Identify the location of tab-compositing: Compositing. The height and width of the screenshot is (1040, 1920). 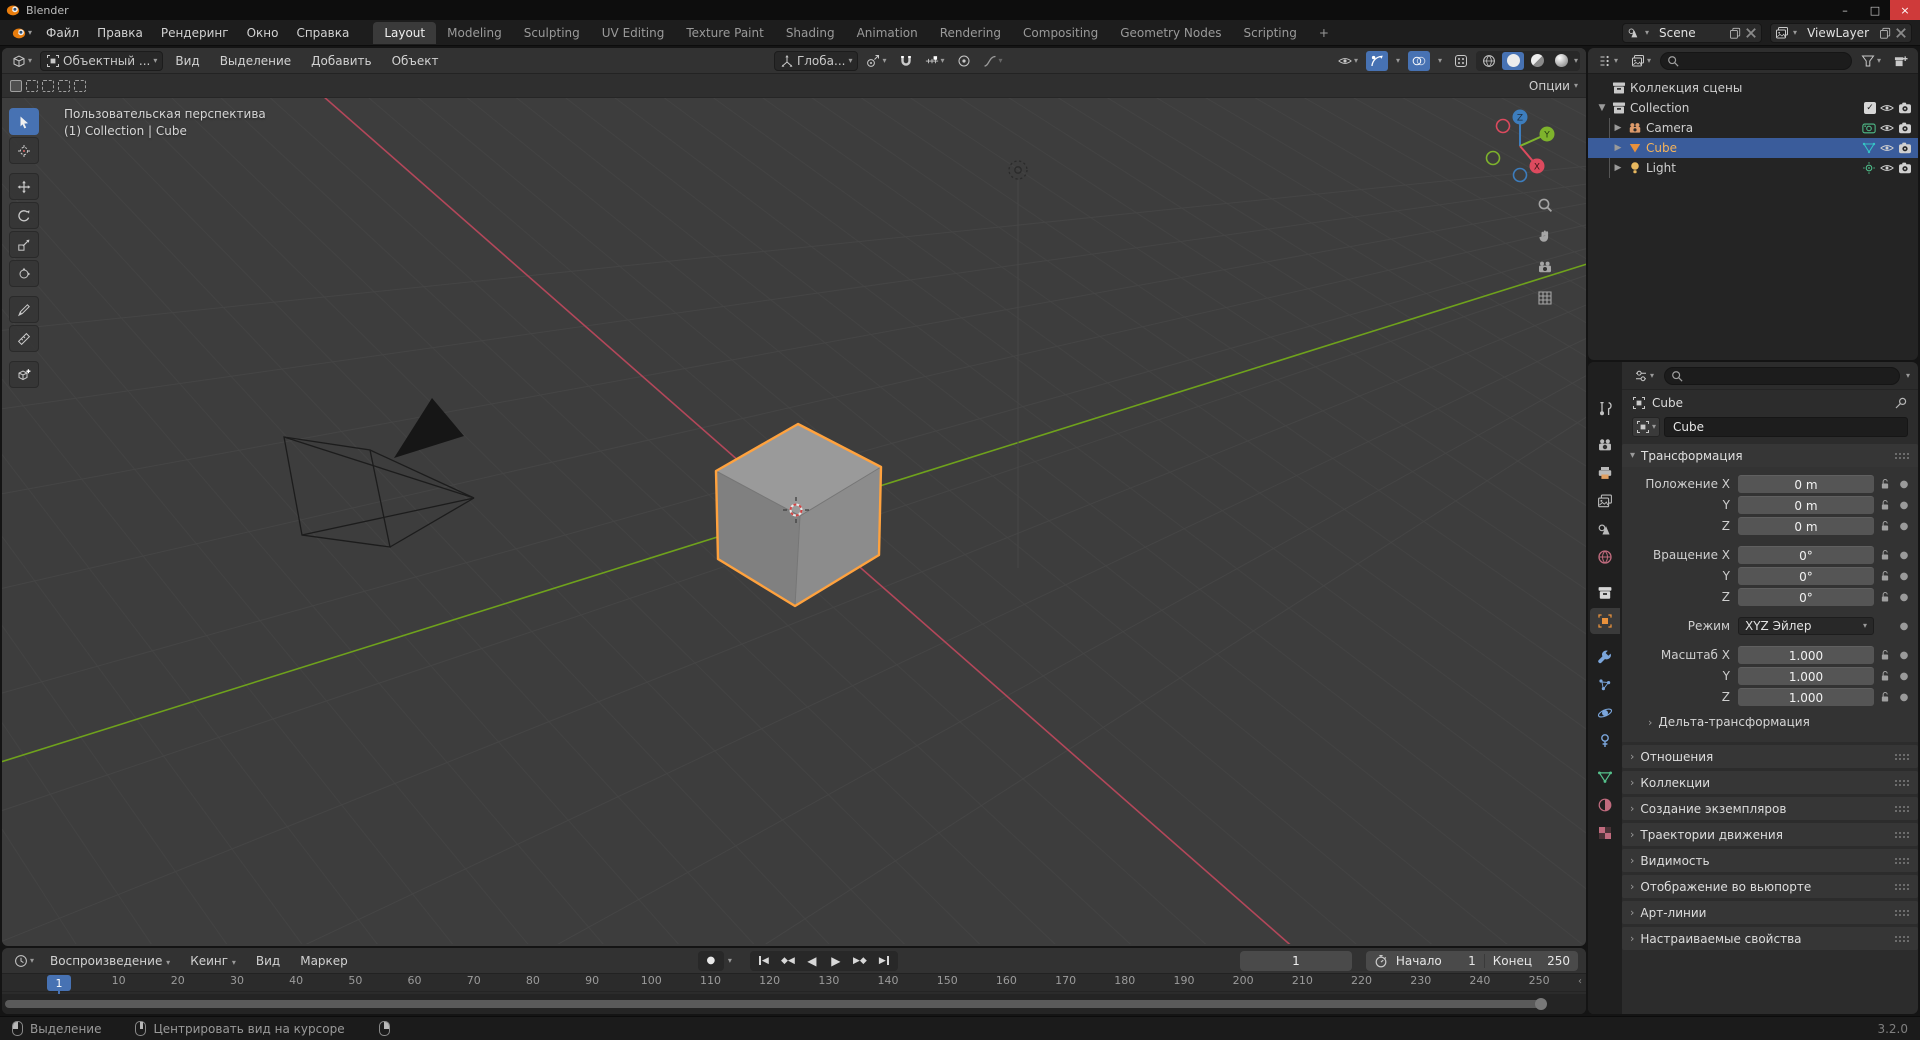
(1060, 33).